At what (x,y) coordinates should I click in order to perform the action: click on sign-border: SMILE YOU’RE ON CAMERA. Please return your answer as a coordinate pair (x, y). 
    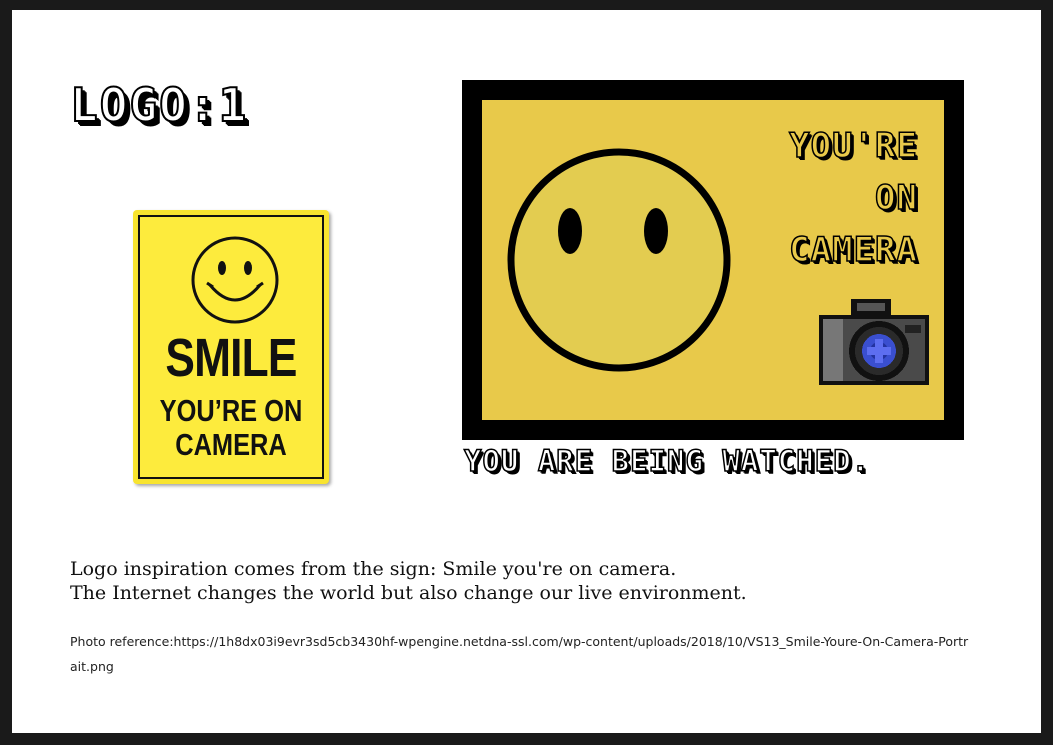
    Looking at the image, I should click on (231, 347).